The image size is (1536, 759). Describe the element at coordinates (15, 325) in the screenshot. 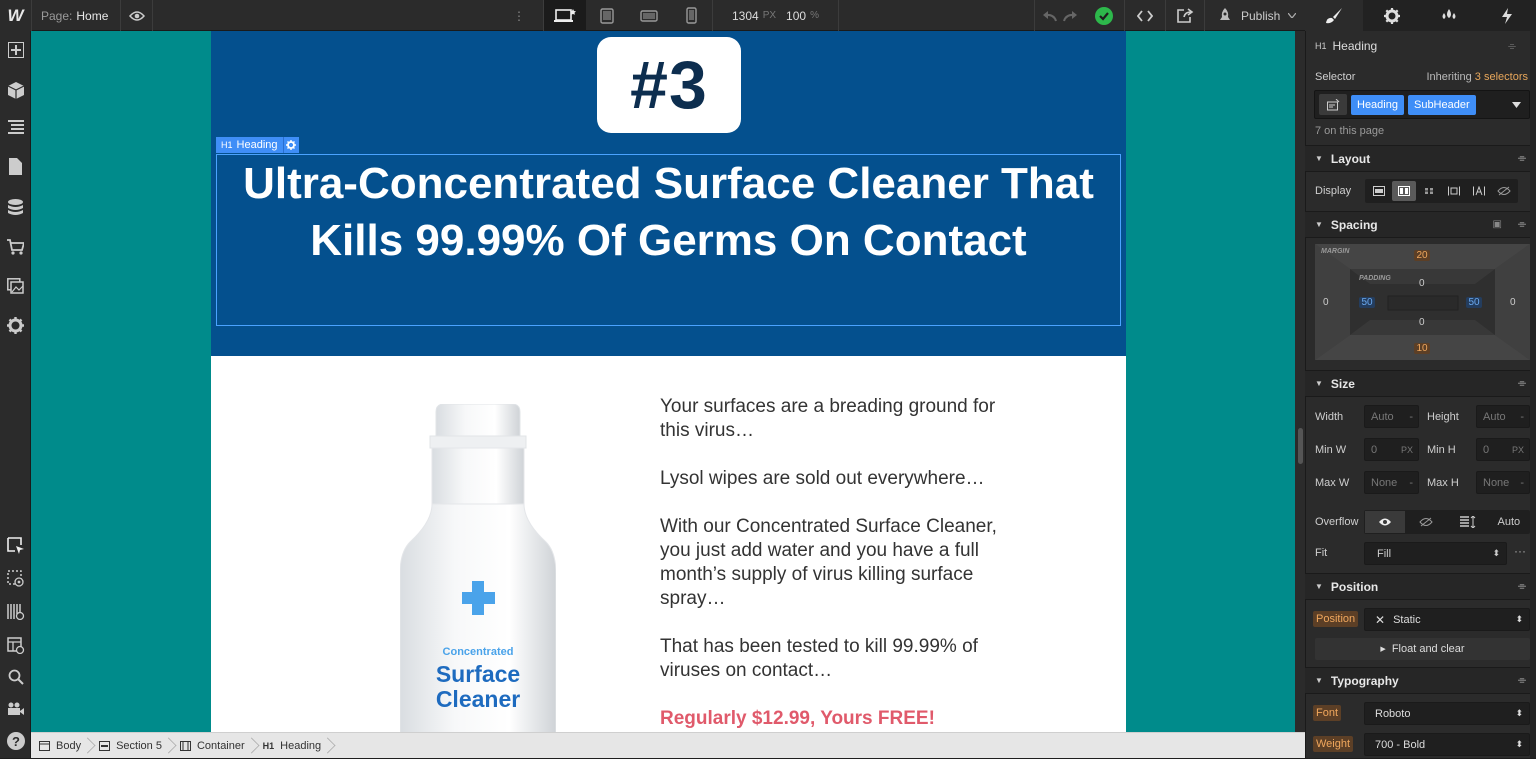

I see `settings-gear-icon` at that location.